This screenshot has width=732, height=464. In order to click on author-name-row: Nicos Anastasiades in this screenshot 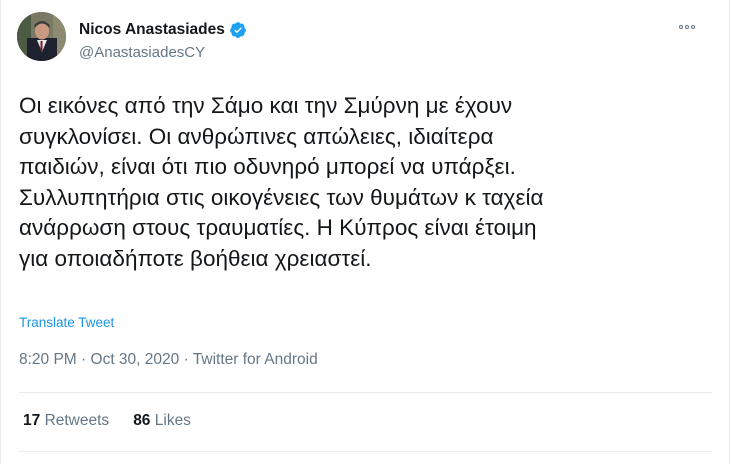, I will do `click(163, 30)`.